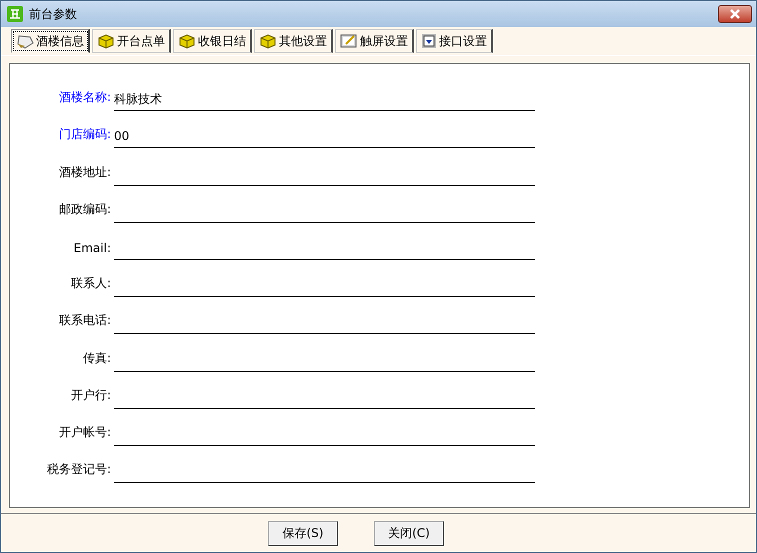  I want to click on tab: 开台点单, so click(131, 41).